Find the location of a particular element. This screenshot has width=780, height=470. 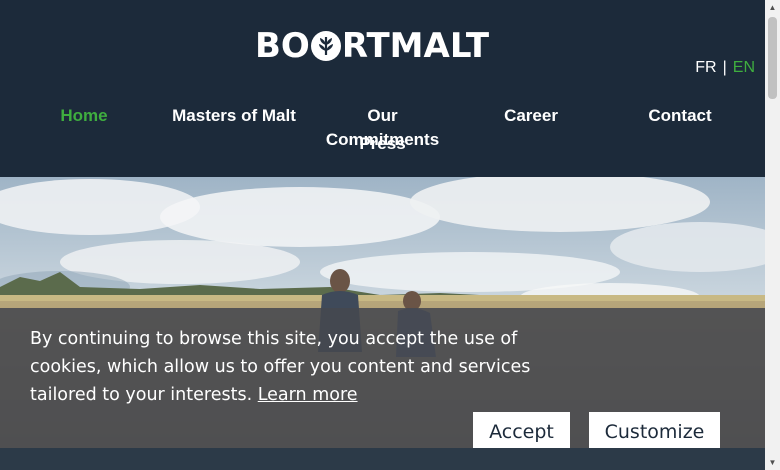

scrollbar-thumb is located at coordinates (772, 58).